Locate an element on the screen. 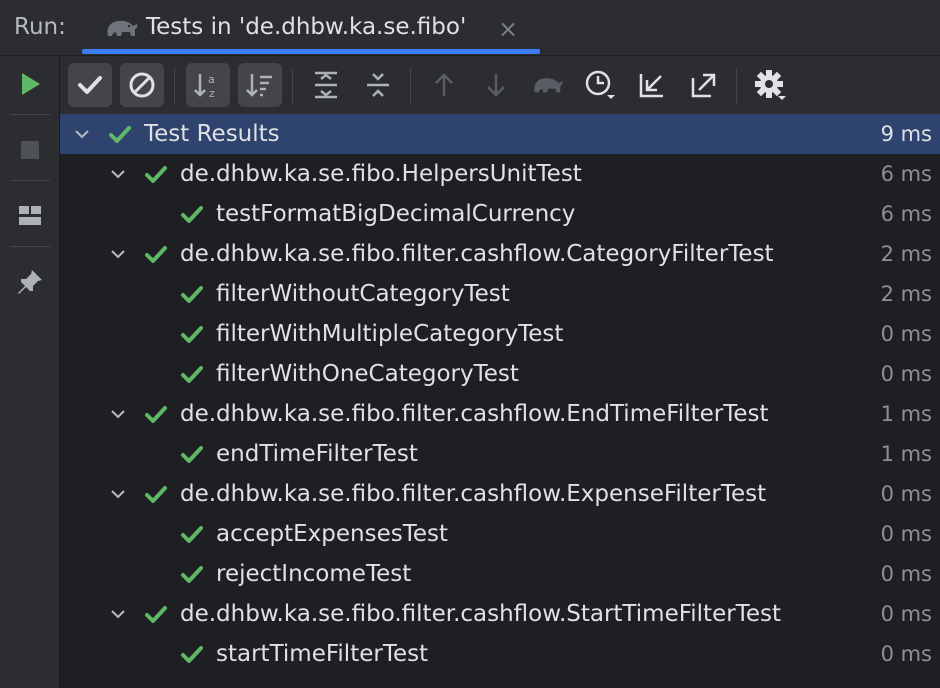  layout-icon is located at coordinates (30, 215).